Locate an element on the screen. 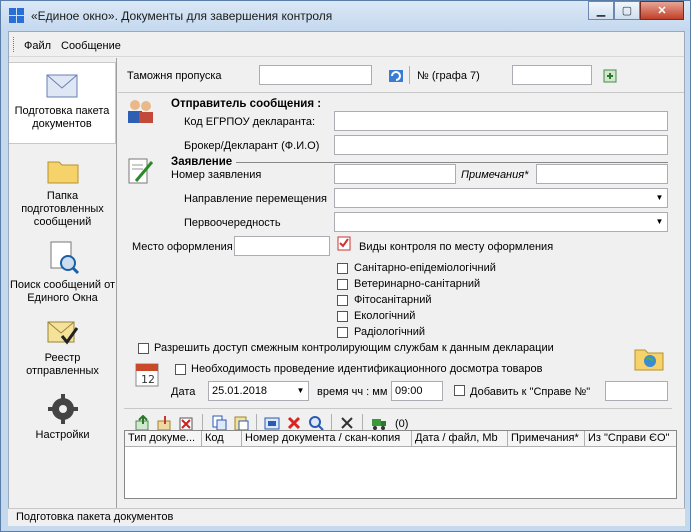 This screenshot has width=691, height=532. place-label: Место оформления is located at coordinates (182, 247).